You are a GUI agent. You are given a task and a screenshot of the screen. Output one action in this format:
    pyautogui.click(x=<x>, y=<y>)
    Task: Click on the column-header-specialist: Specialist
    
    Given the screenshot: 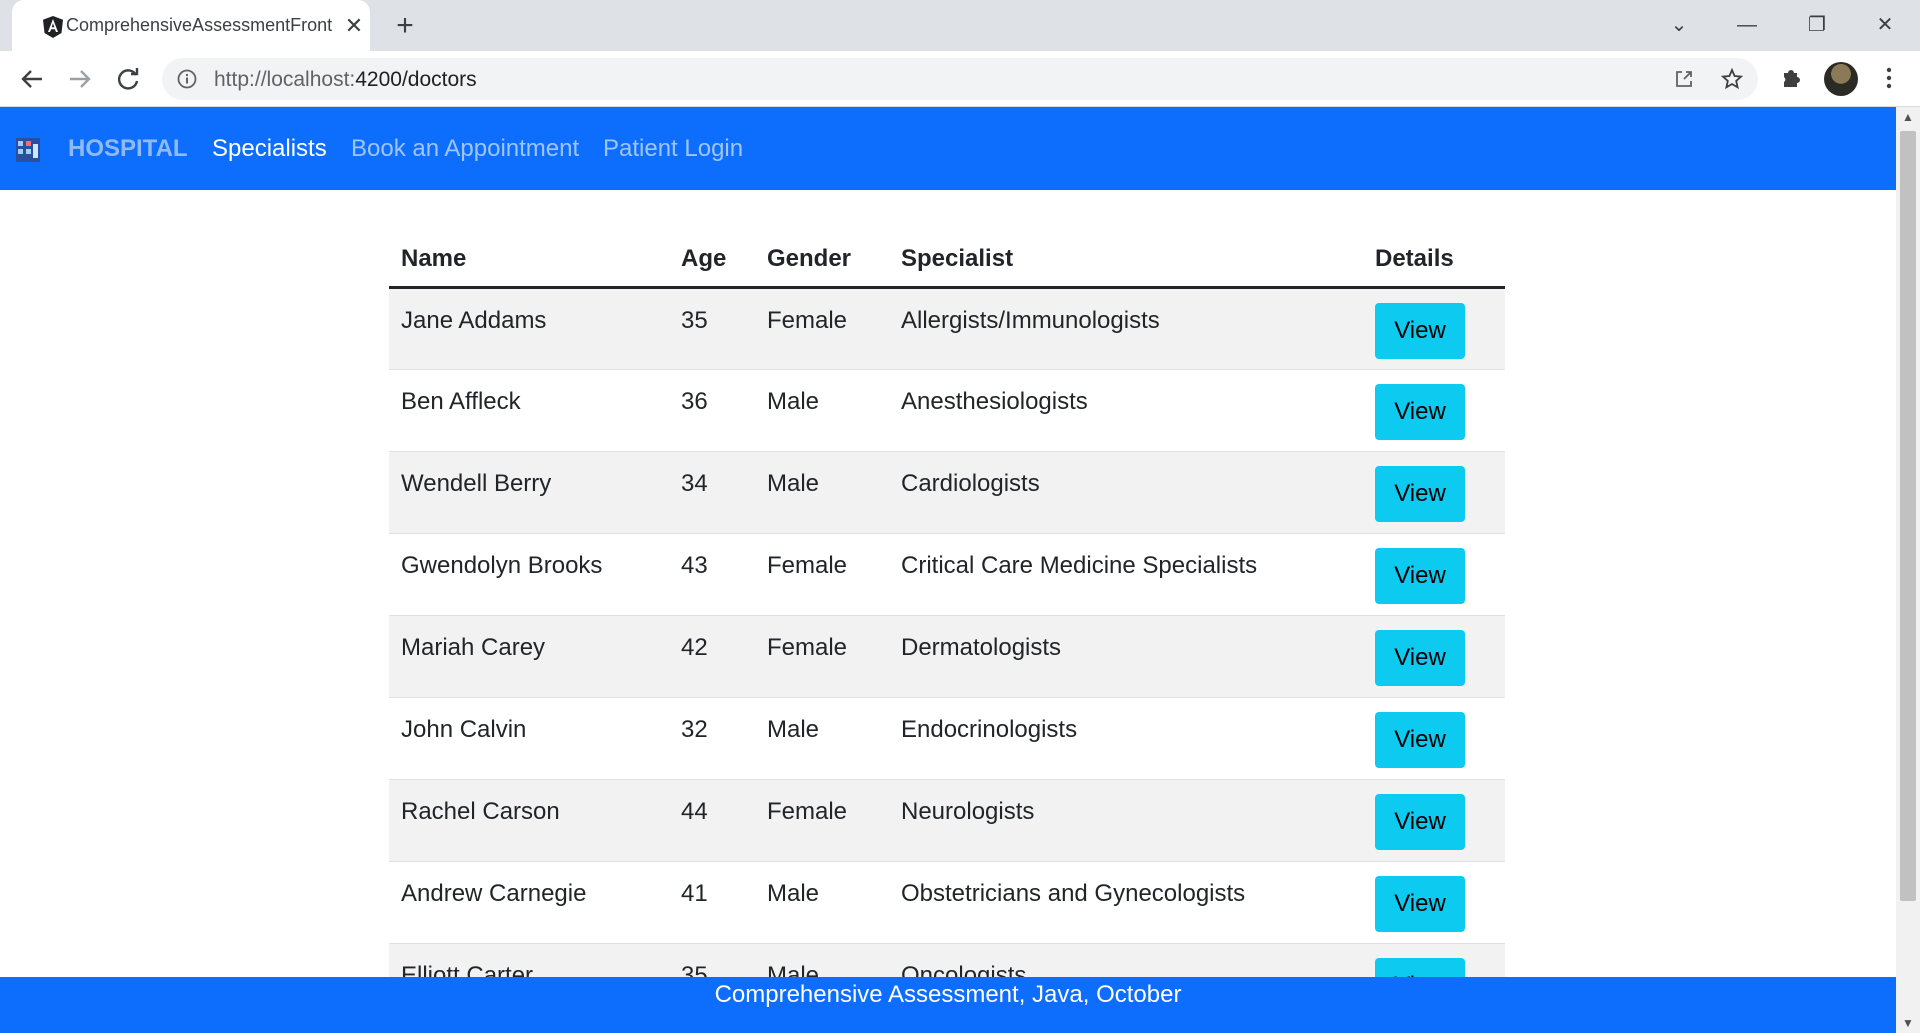 What is the action you would take?
    pyautogui.click(x=1126, y=260)
    